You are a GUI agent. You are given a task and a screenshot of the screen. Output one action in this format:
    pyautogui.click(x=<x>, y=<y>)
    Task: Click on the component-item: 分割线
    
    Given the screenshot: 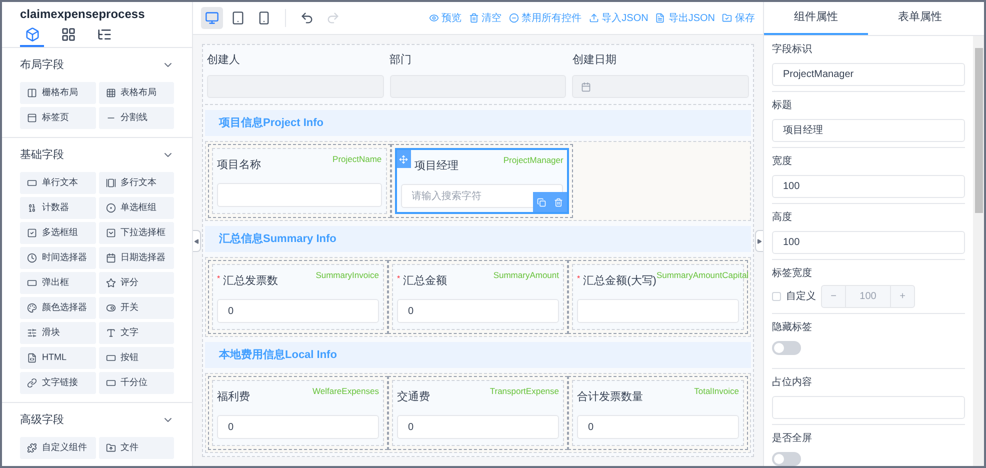 What is the action you would take?
    pyautogui.click(x=136, y=118)
    